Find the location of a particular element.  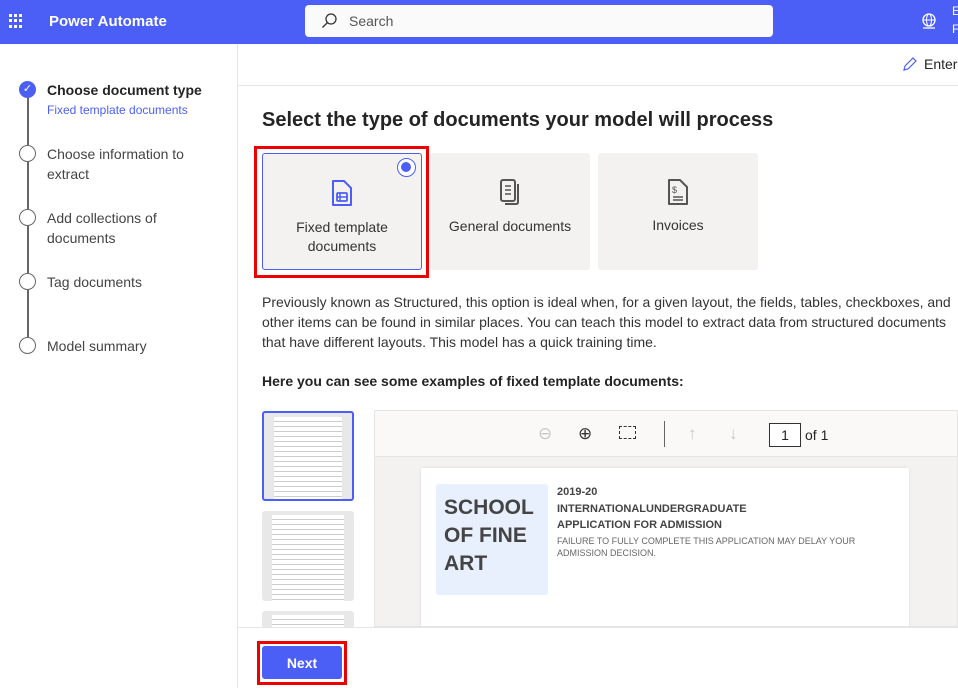

pencil-icon is located at coordinates (910, 64).